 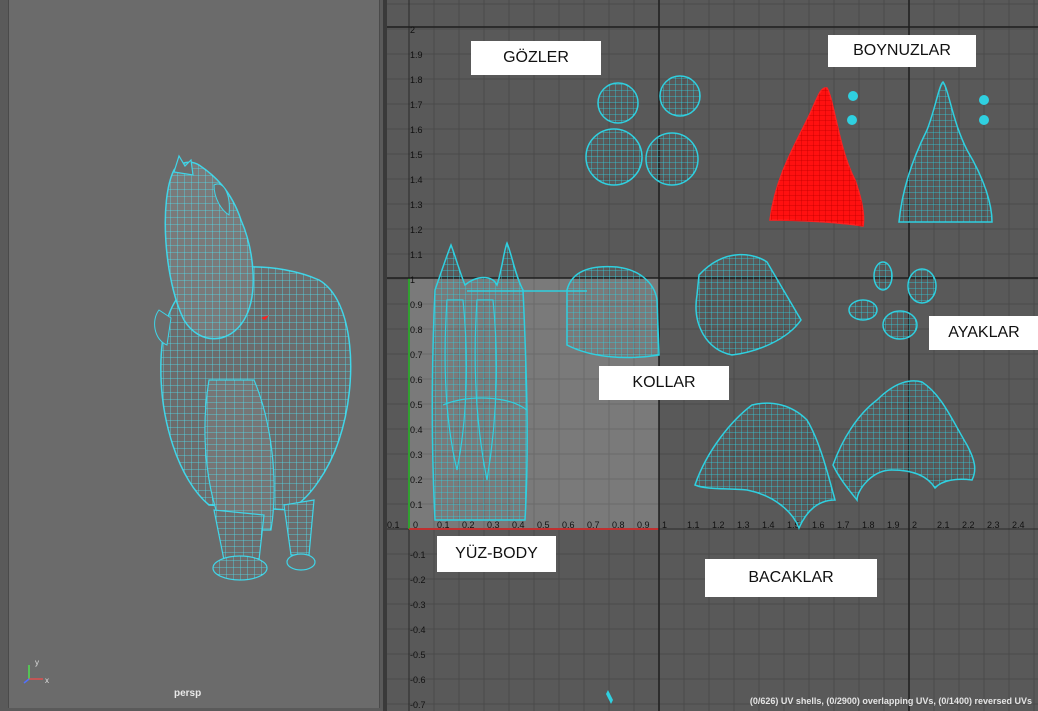 I want to click on v-tick-label: 1.9, so click(x=416, y=55).